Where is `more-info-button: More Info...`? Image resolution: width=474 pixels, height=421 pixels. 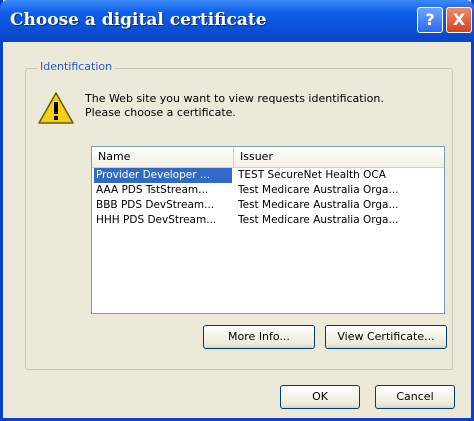
more-info-button: More Info... is located at coordinates (259, 337).